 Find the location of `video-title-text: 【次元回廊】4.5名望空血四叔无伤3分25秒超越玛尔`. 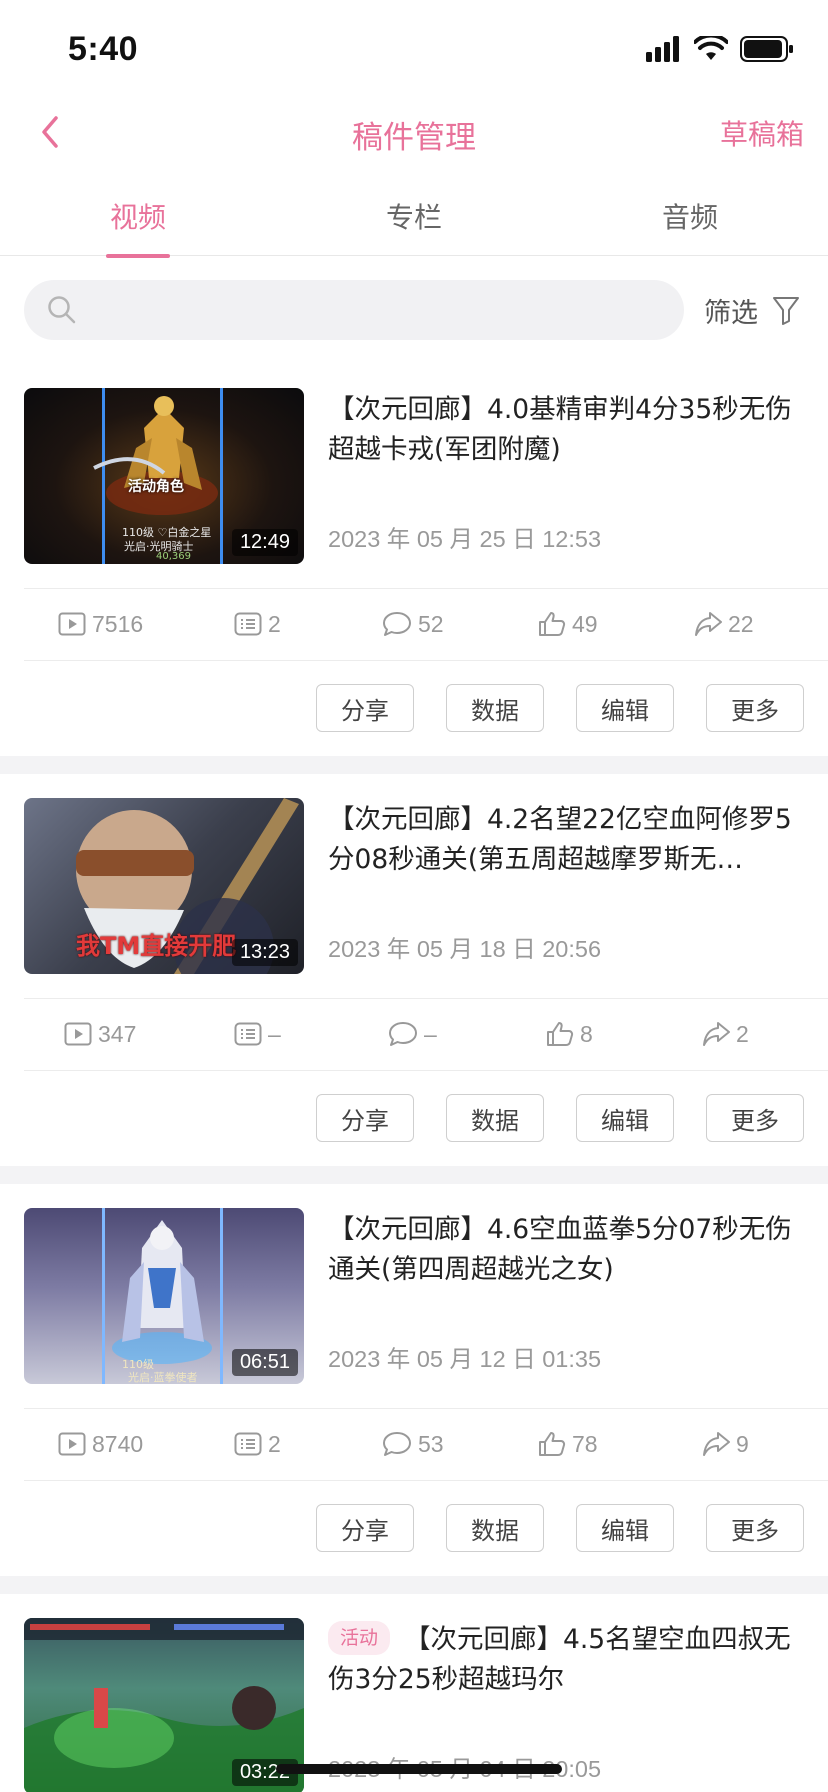

video-title-text: 【次元回廊】4.5名望空血四叔无伤3分25秒超越玛尔 is located at coordinates (559, 1659).